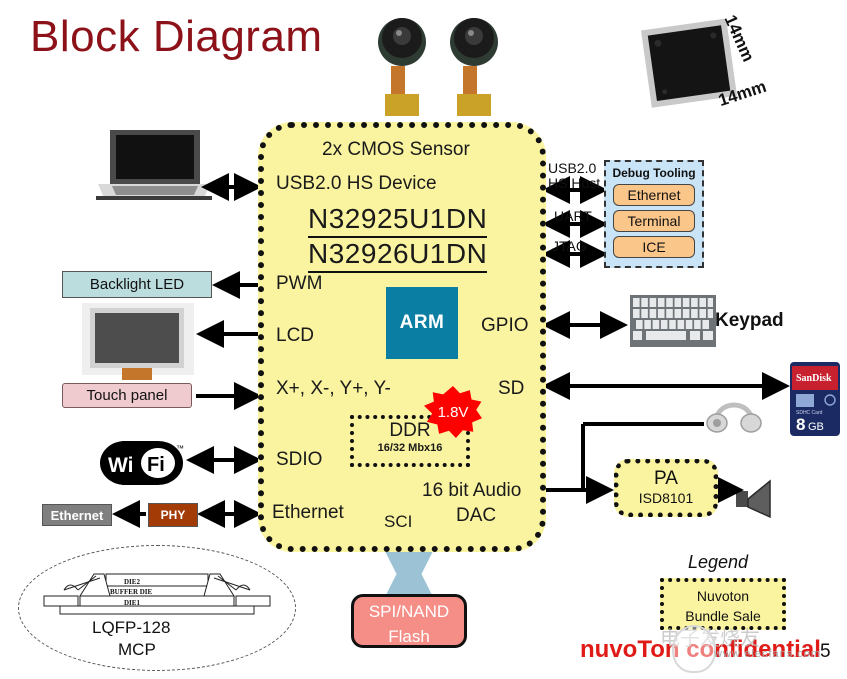 The image size is (847, 679). Describe the element at coordinates (694, 649) in the screenshot. I see `watermark-logo` at that location.